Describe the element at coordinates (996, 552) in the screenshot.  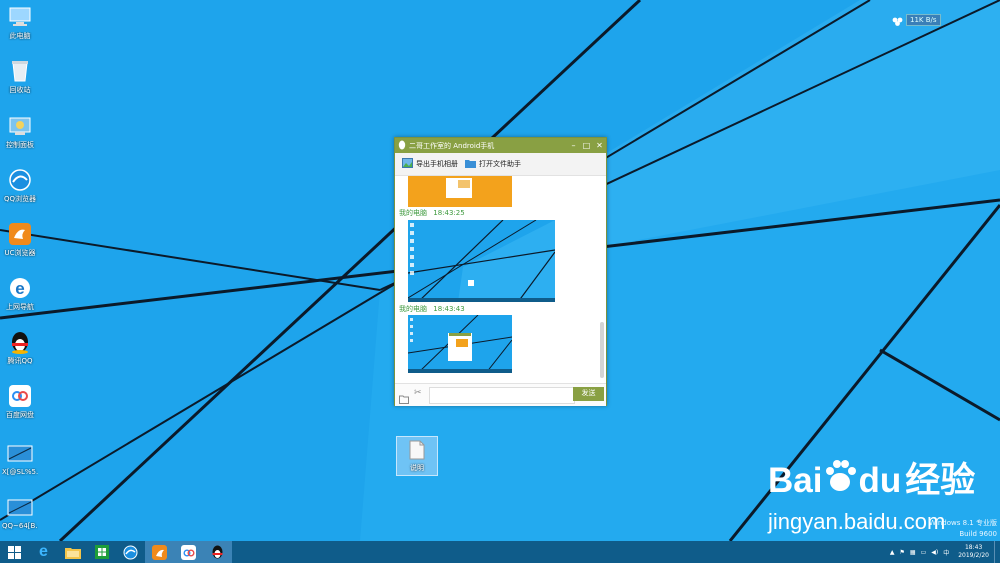
I see `show-desktop-button` at that location.